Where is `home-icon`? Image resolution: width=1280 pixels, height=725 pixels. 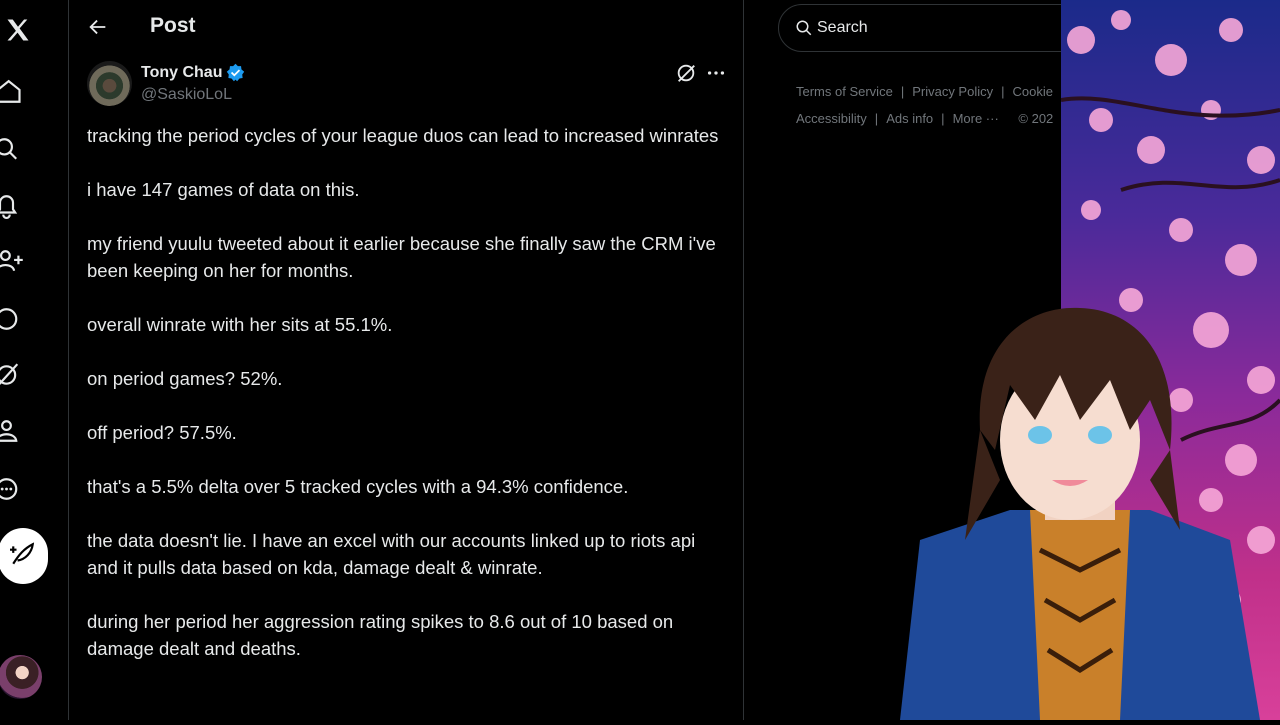
home-icon is located at coordinates (18, 92).